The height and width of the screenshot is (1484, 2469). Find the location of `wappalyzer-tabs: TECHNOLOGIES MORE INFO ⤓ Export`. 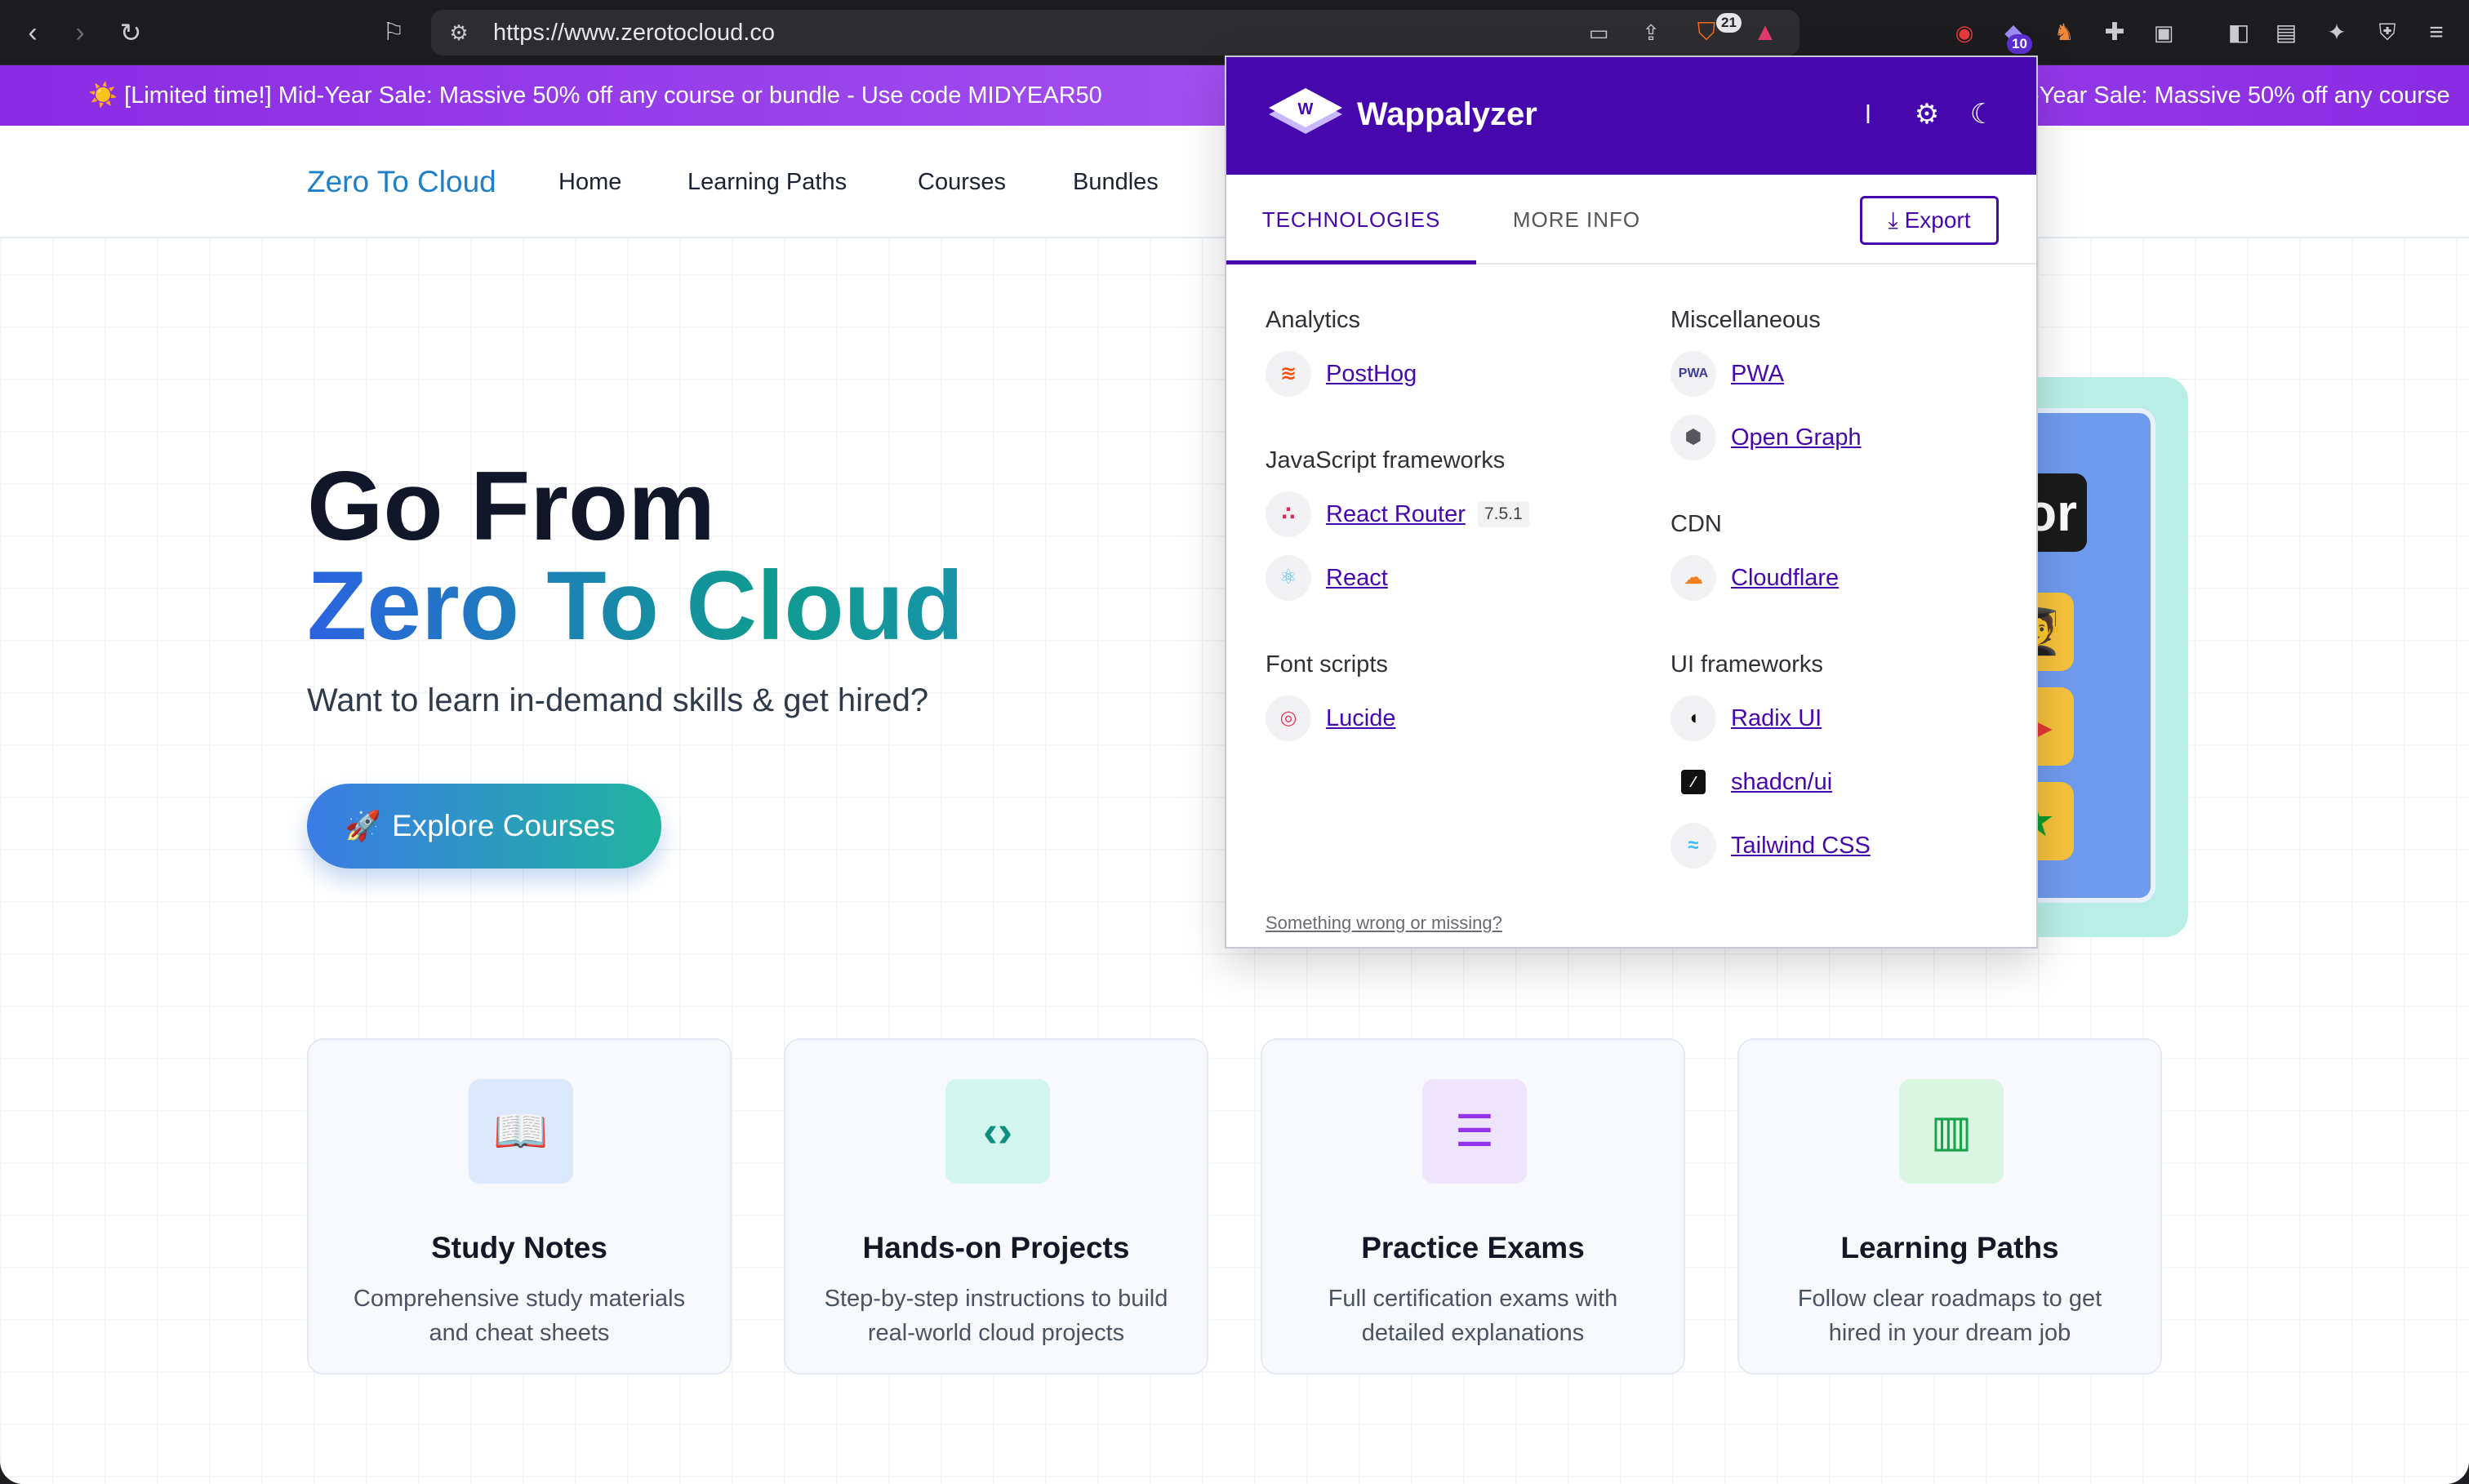

wappalyzer-tabs: TECHNOLOGIES MORE INFO ⤓ Export is located at coordinates (1631, 219).